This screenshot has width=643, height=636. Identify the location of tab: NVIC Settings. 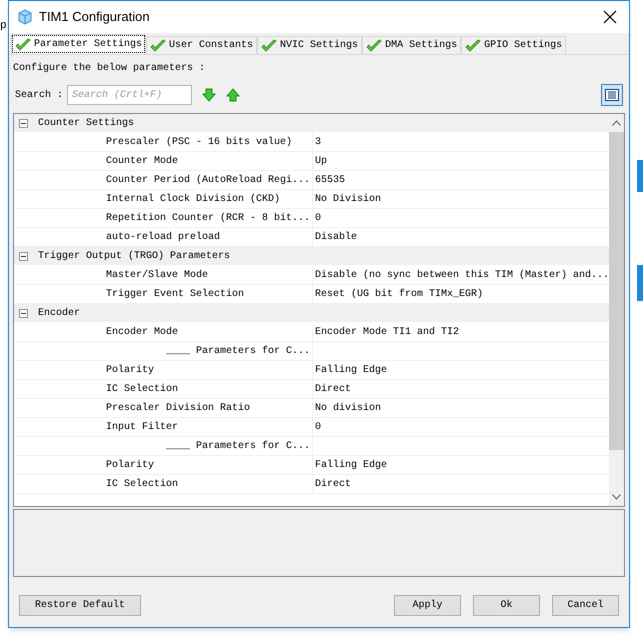
(309, 45).